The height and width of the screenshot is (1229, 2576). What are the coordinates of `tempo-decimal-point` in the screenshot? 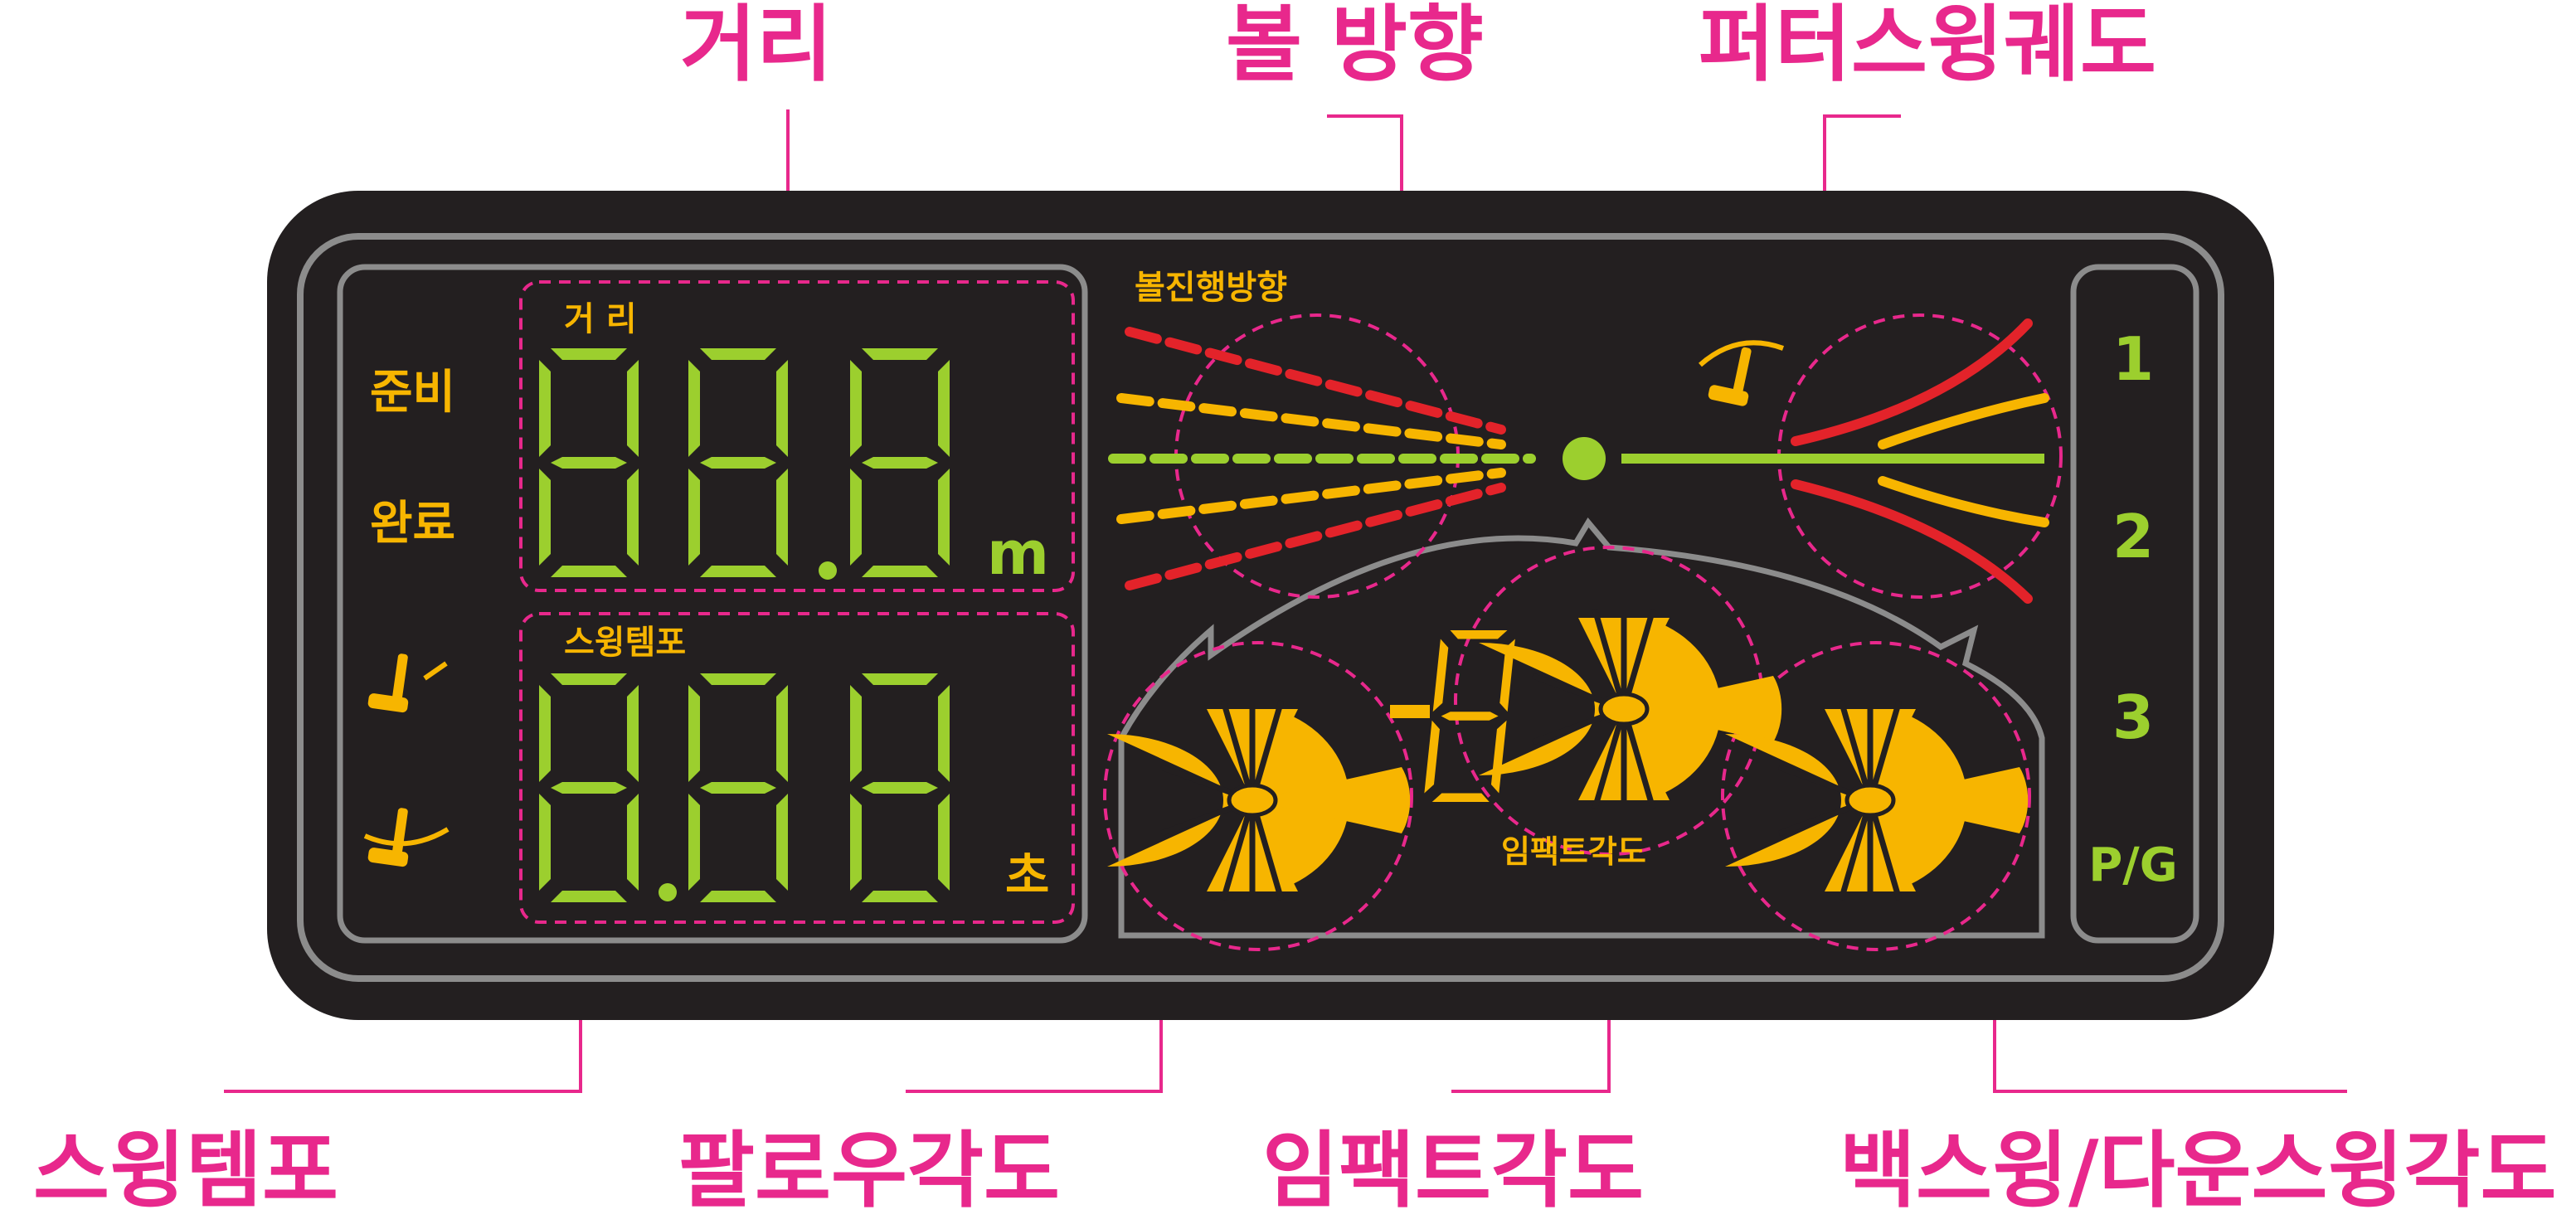 It's located at (668, 892).